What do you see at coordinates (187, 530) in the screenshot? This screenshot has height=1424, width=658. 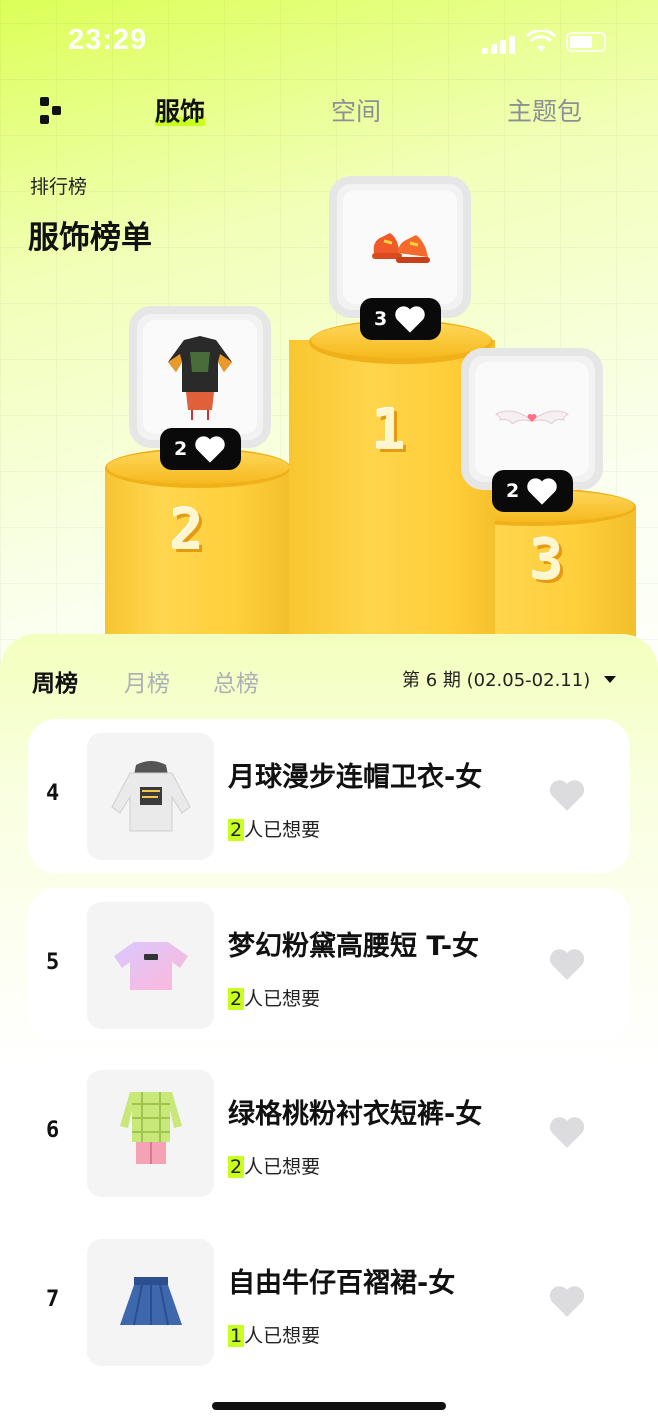 I see `podium-rank-2: 2` at bounding box center [187, 530].